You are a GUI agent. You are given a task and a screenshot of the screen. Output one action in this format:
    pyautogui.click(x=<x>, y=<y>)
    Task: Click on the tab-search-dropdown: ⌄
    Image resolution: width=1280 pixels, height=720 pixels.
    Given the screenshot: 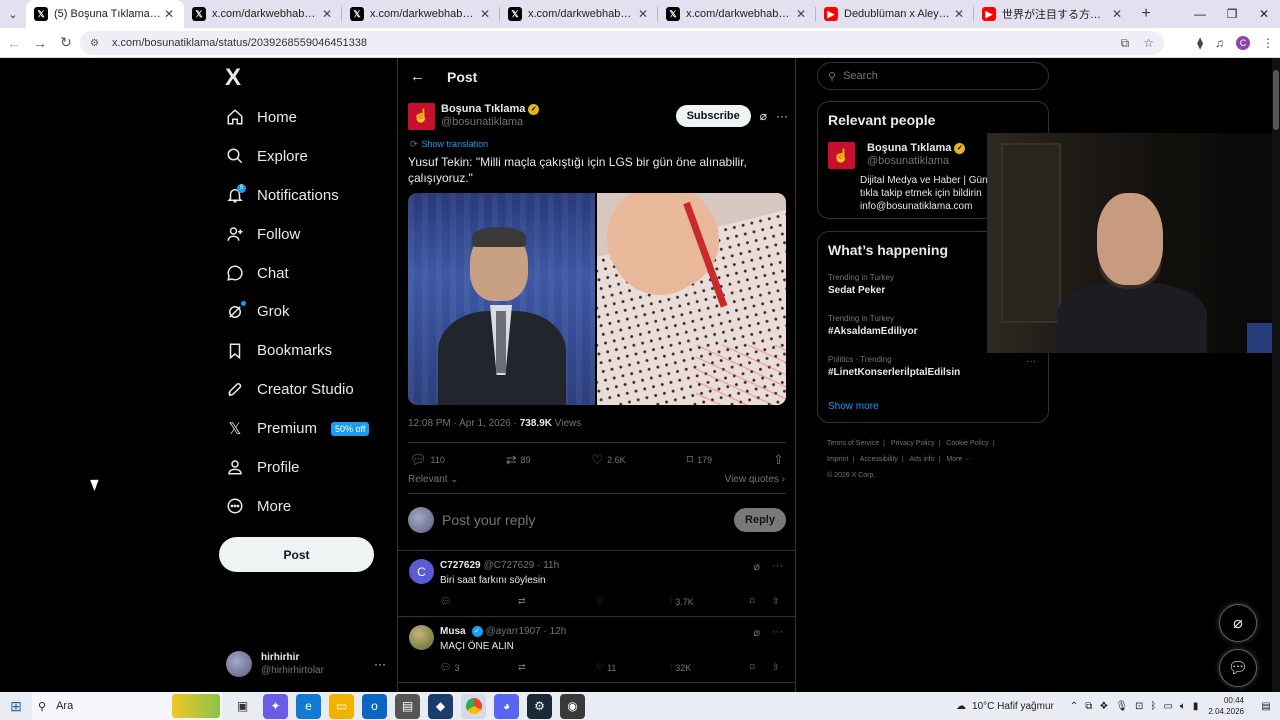 What is the action you would take?
    pyautogui.click(x=13, y=14)
    